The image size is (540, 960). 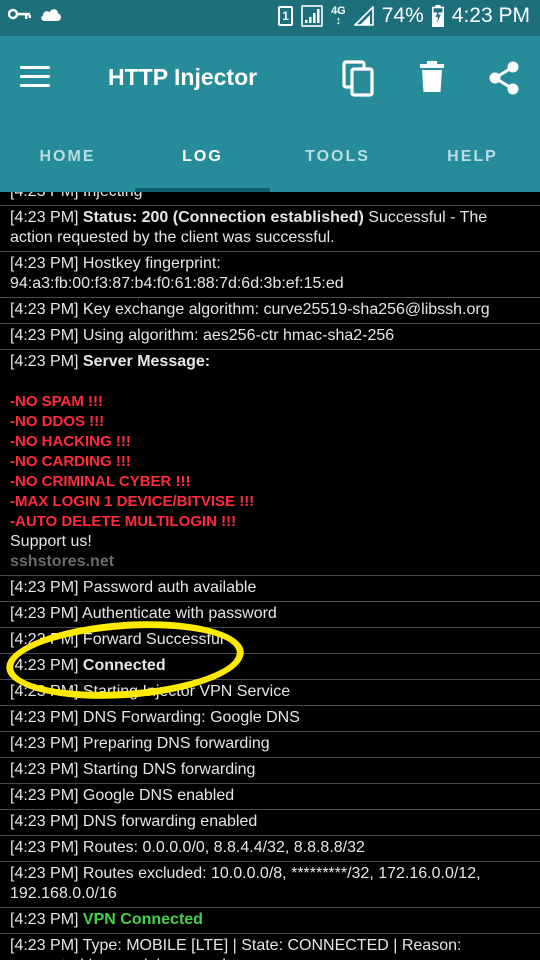 What do you see at coordinates (100, 481) in the screenshot?
I see `server-rule: -NO CRIMINAL CYBER !!!` at bounding box center [100, 481].